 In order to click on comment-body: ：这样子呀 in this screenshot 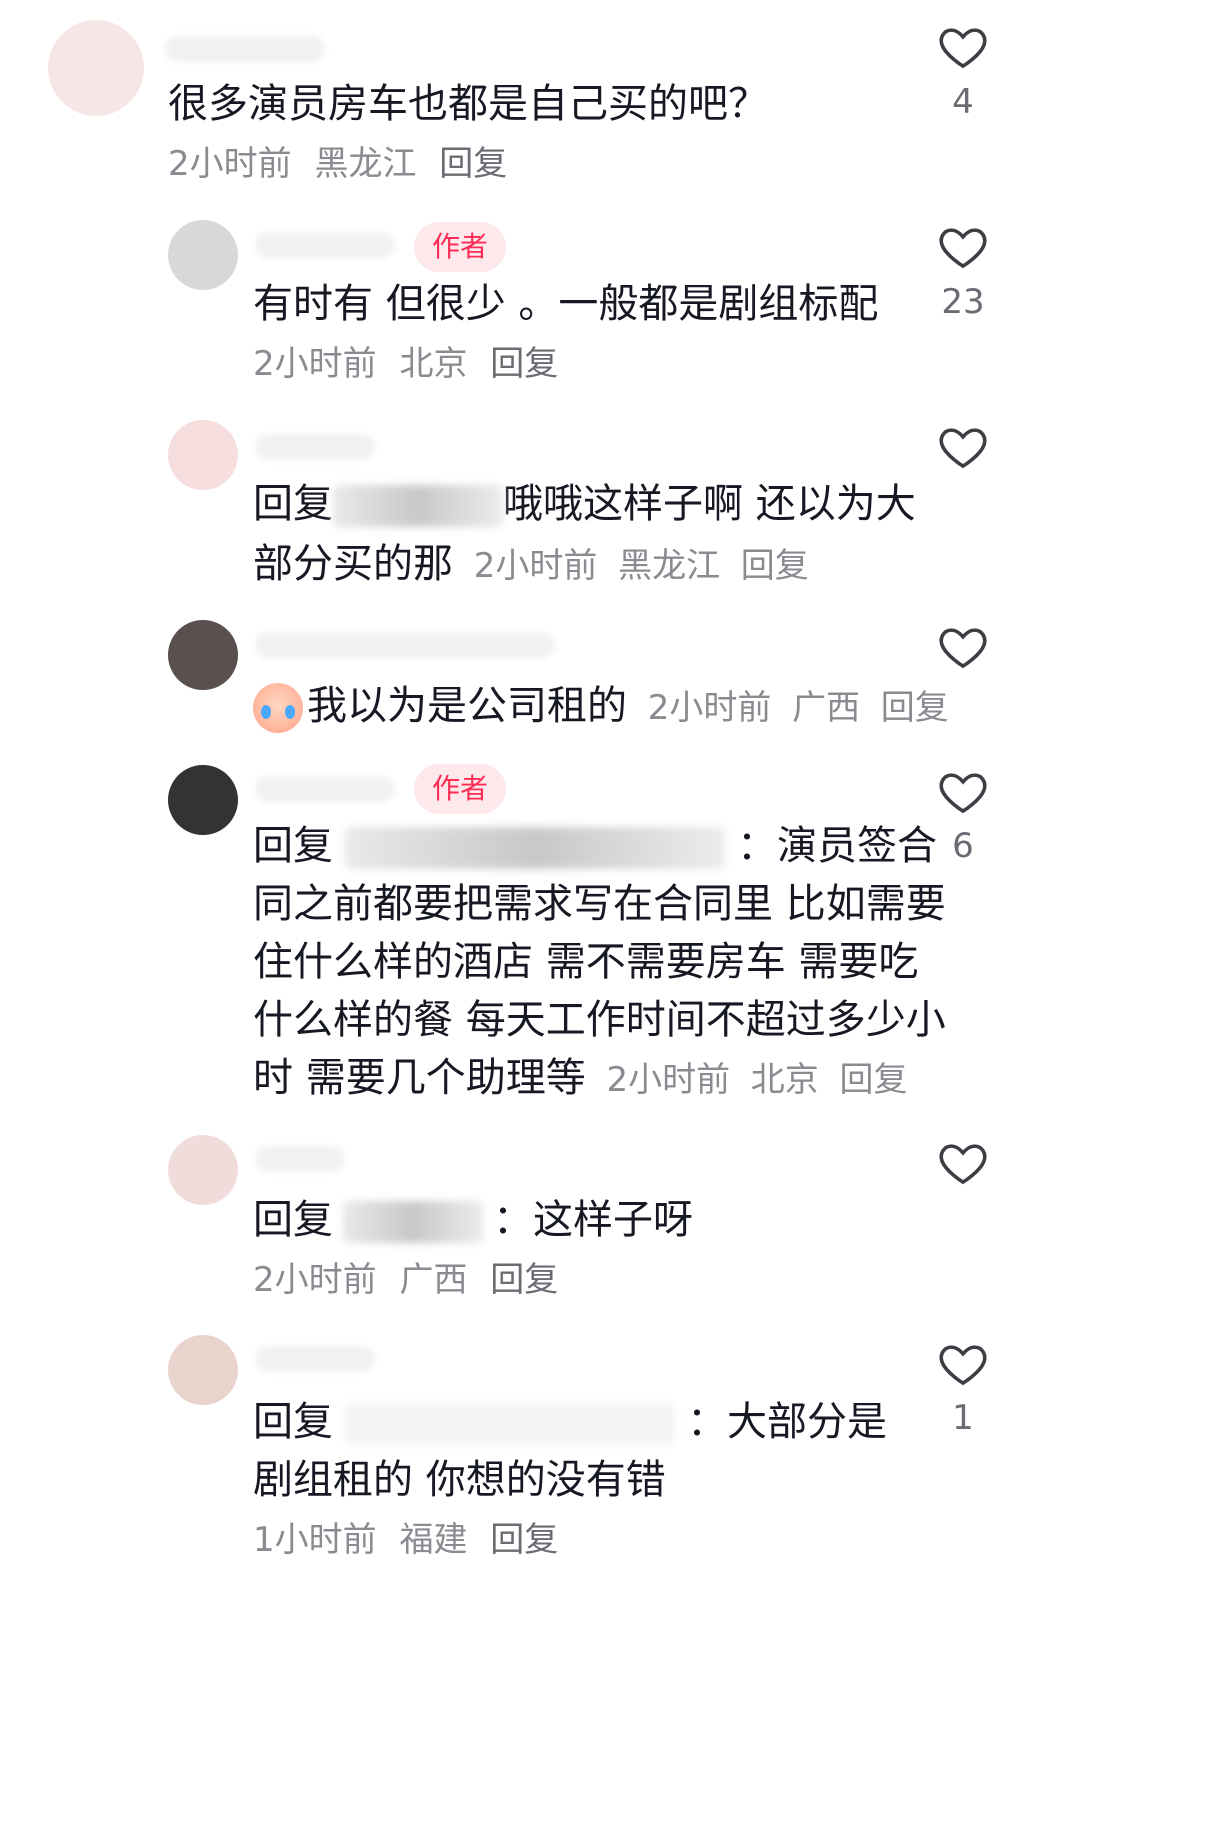, I will do `click(593, 1220)`.